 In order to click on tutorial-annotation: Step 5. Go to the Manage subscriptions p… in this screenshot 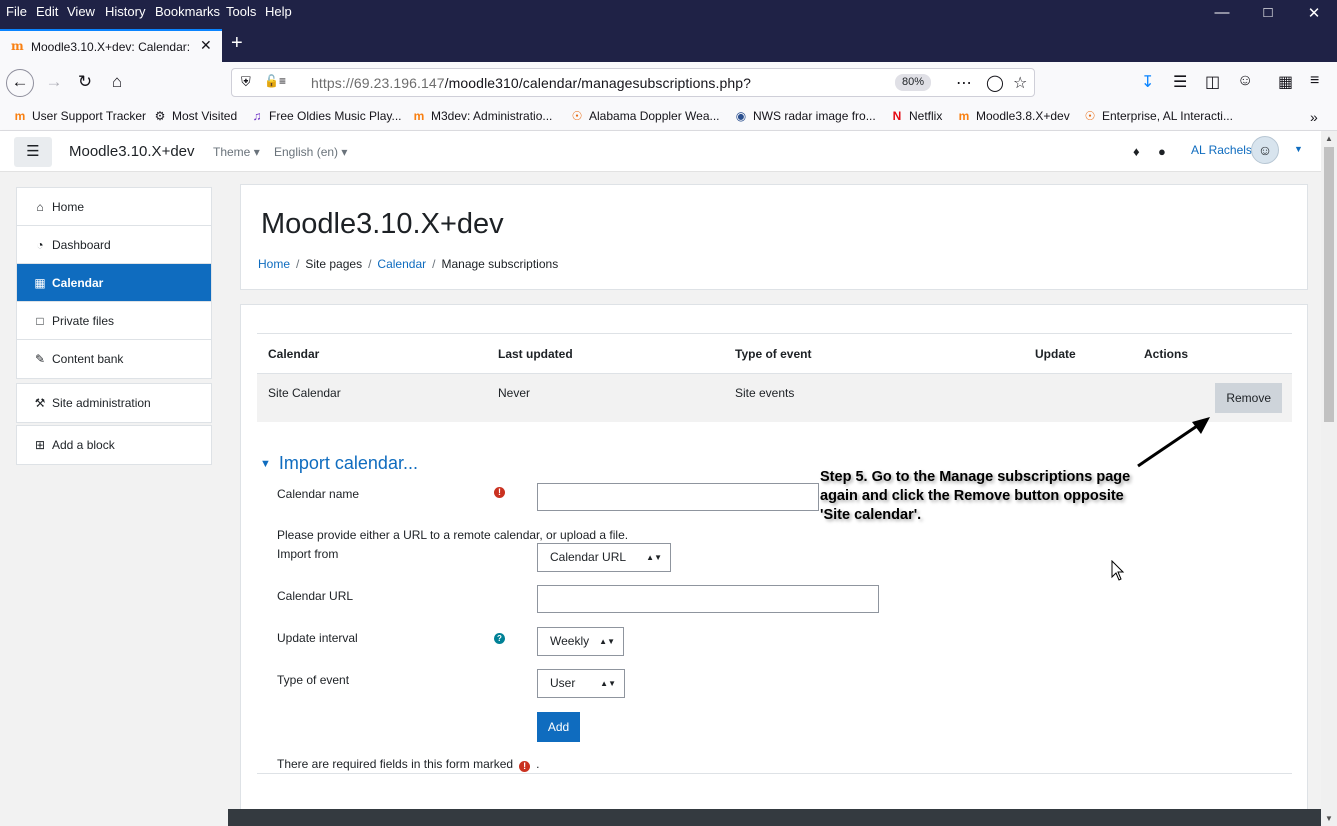, I will do `click(975, 496)`.